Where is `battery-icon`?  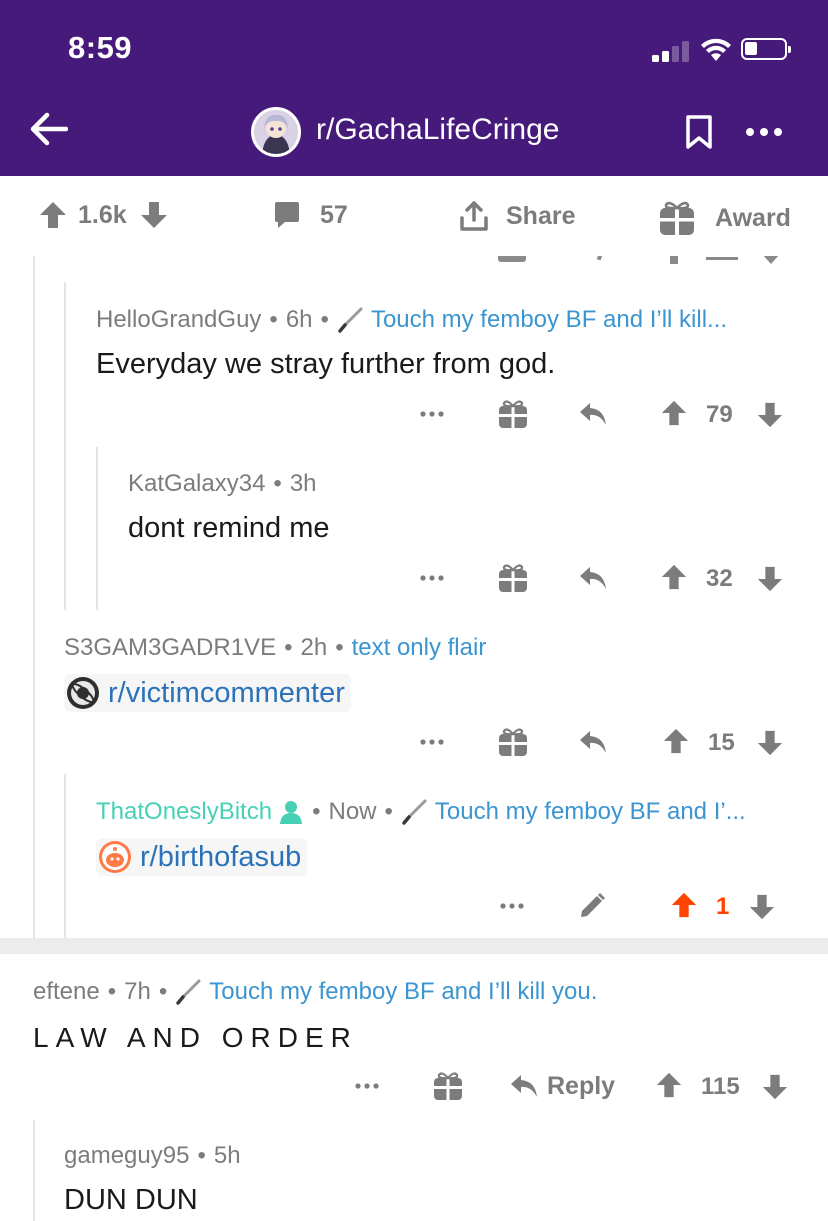 battery-icon is located at coordinates (766, 49).